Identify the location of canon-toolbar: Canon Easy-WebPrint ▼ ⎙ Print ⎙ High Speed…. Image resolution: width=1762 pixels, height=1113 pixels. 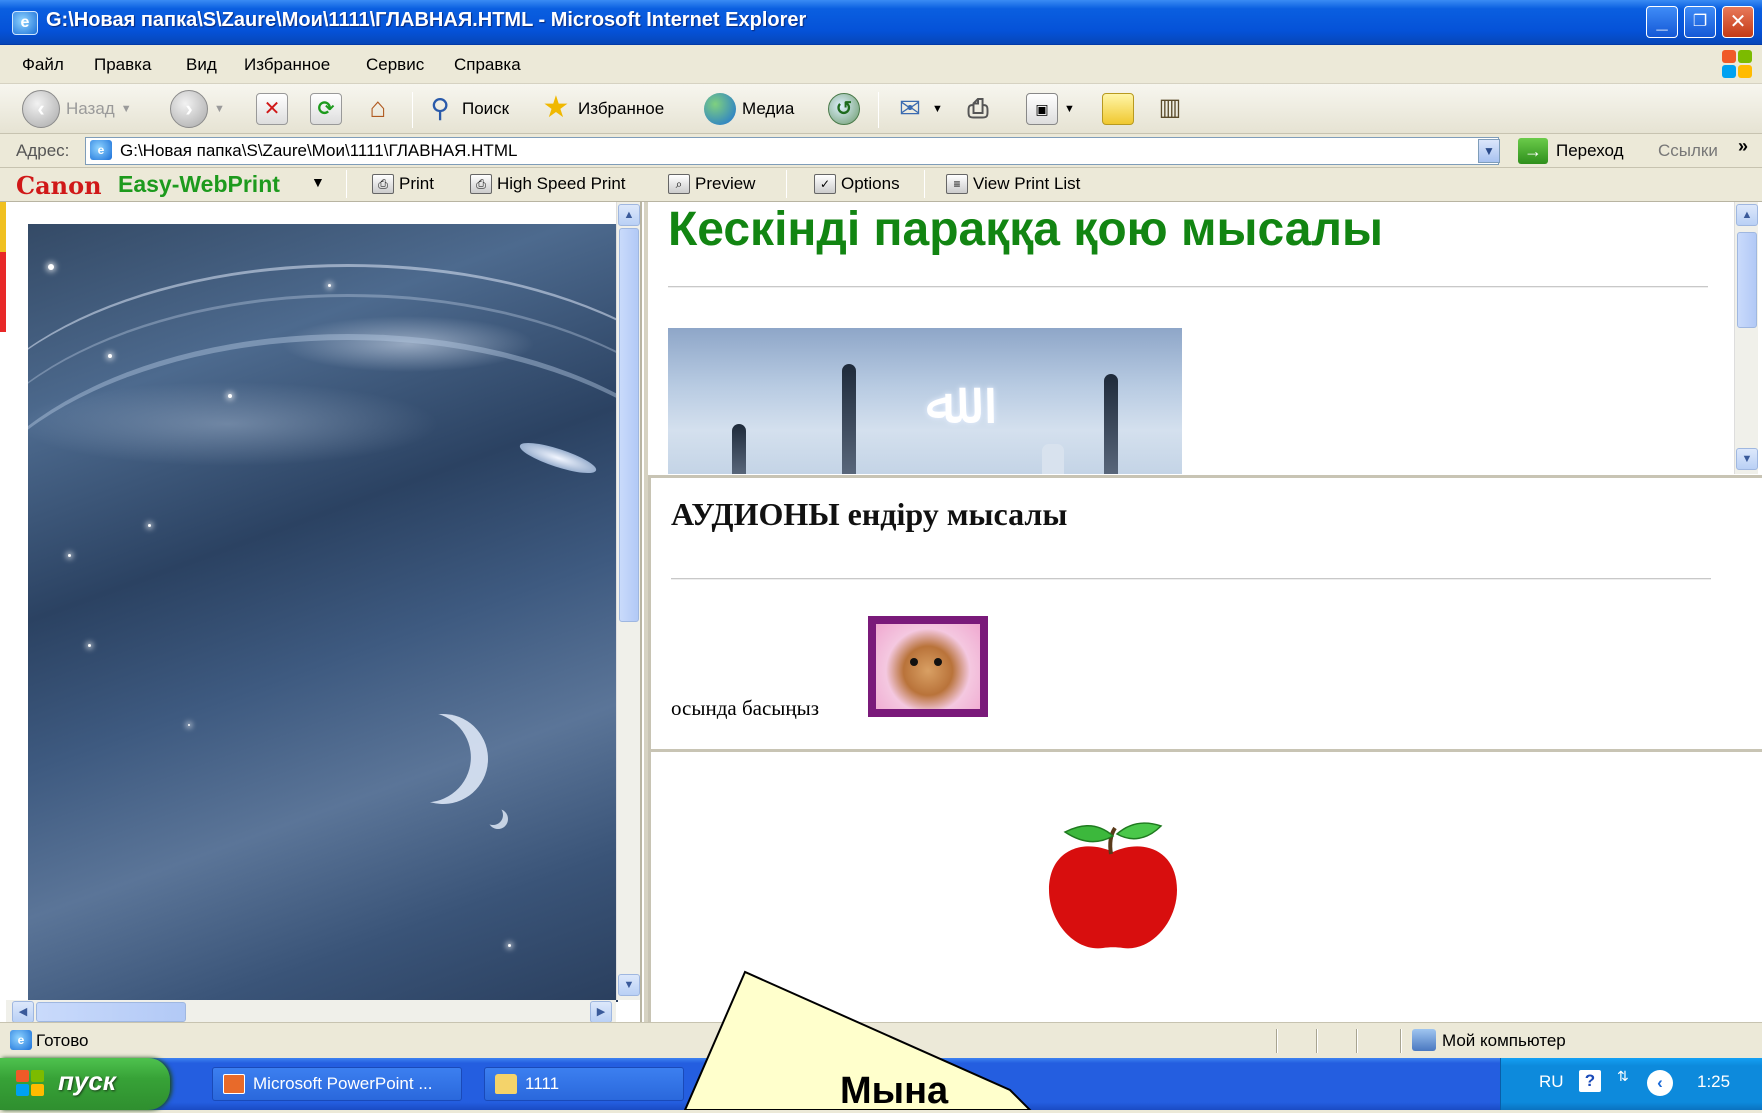
(881, 185).